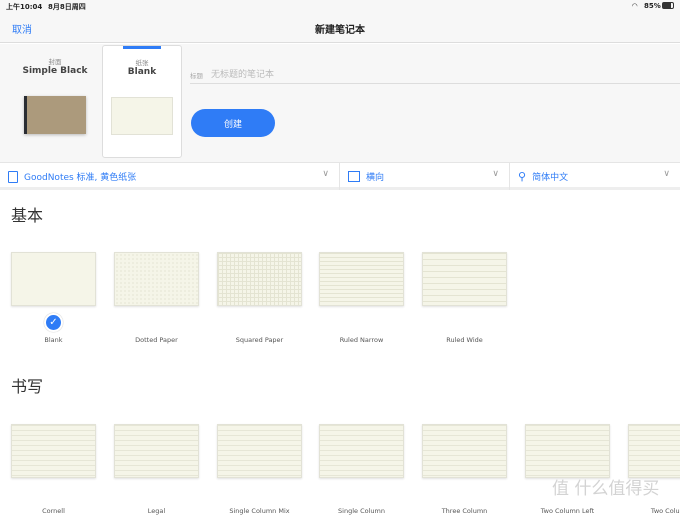 Image resolution: width=680 pixels, height=515 pixels. I want to click on language-label: 简体中文, so click(550, 178).